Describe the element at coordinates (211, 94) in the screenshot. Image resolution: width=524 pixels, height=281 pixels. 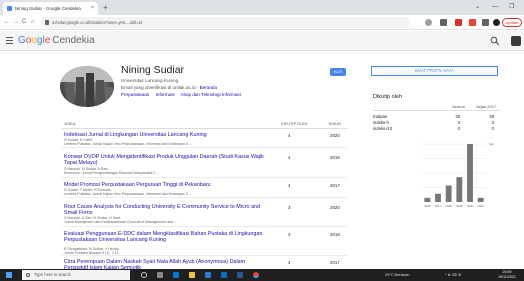
I see `interest-link: Arsip dan Teknologi Informasi` at that location.